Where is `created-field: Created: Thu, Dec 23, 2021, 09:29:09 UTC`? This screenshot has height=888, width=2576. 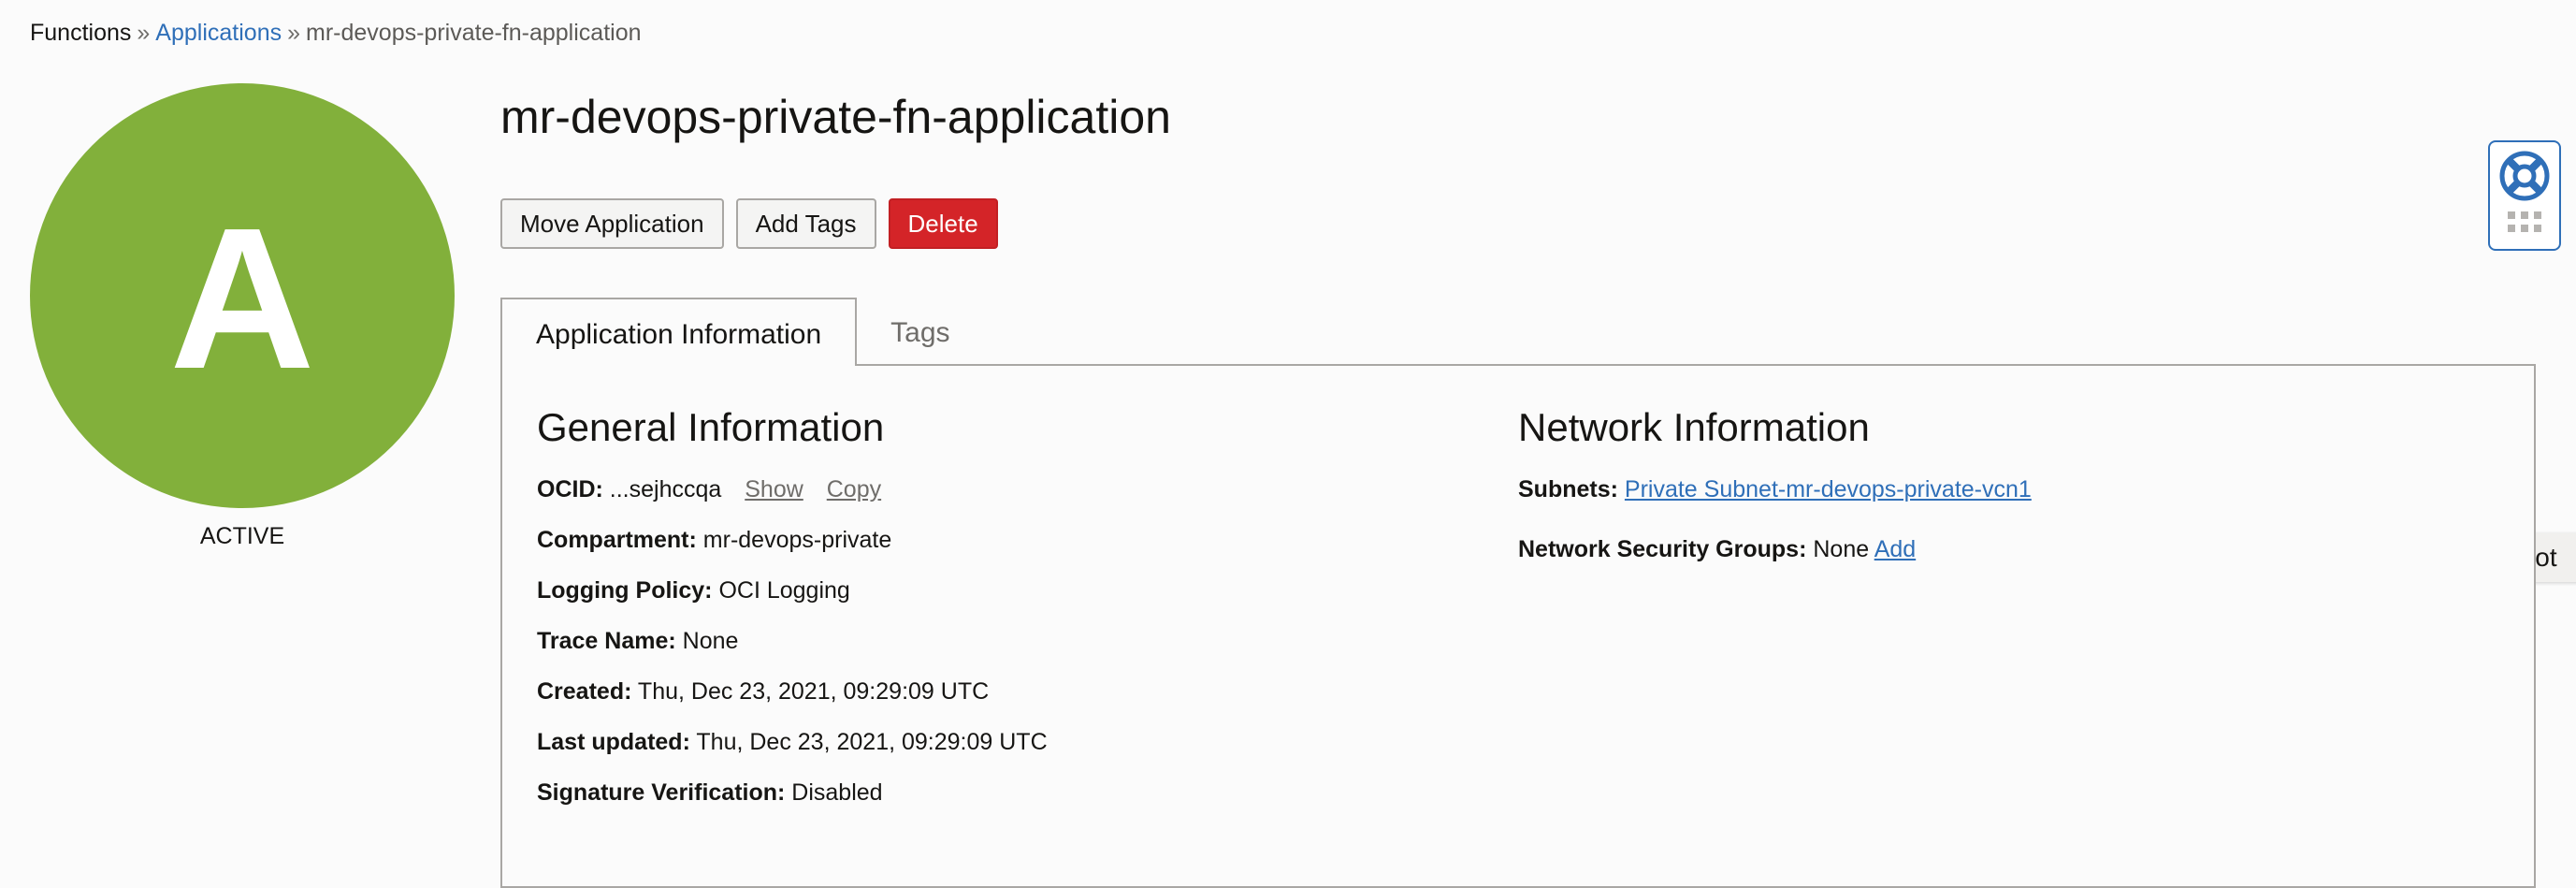 created-field: Created: Thu, Dec 23, 2021, 09:29:09 UTC is located at coordinates (763, 691).